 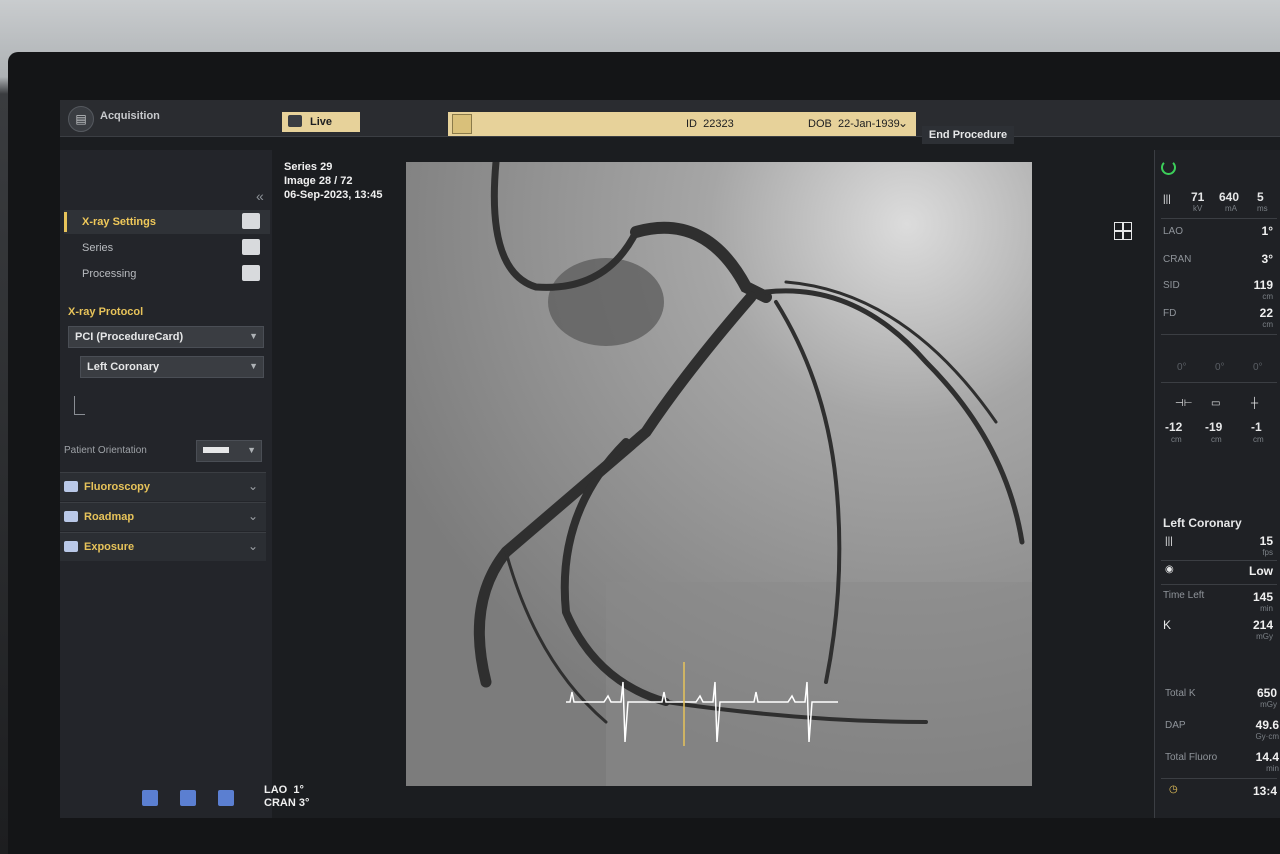 I want to click on acquisition-icon: ▤, so click(x=81, y=119).